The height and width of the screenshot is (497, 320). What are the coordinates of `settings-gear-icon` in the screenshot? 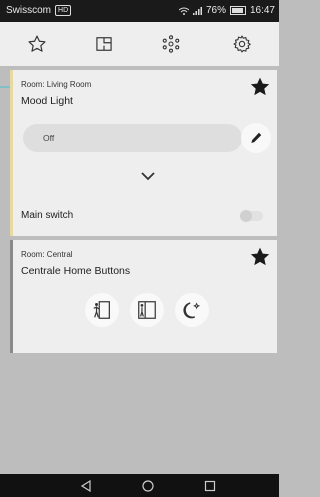 It's located at (242, 44).